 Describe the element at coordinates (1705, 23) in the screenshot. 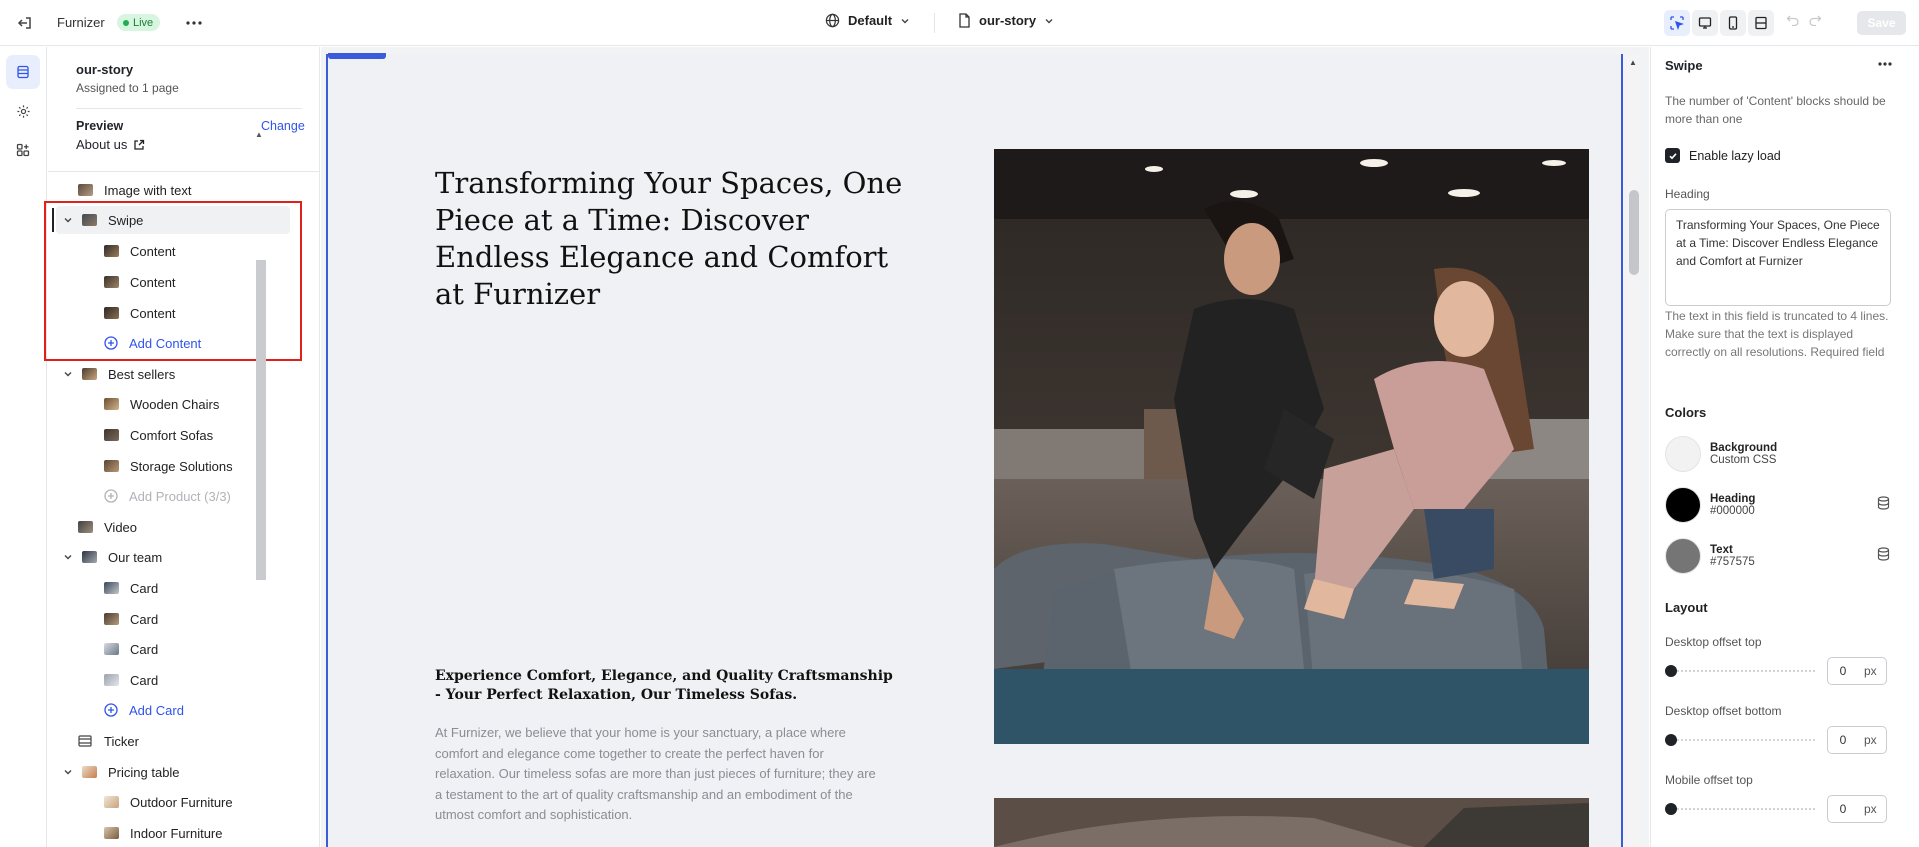

I see `desktop-icon` at that location.